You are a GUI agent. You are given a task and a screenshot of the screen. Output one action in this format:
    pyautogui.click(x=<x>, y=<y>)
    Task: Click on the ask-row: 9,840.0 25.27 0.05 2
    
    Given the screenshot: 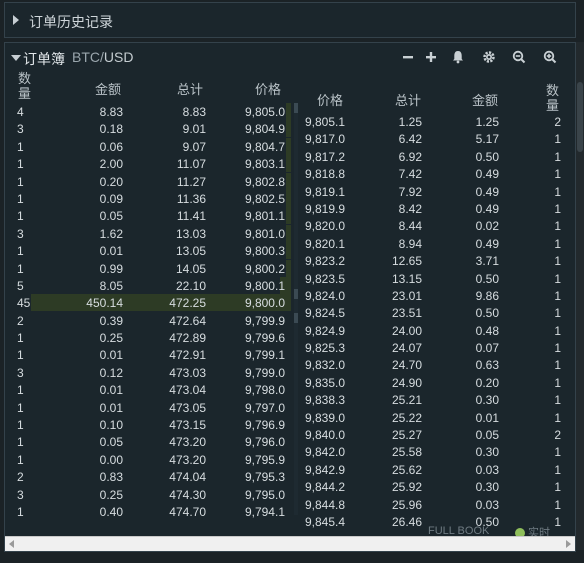 What is the action you would take?
    pyautogui.click(x=434, y=434)
    